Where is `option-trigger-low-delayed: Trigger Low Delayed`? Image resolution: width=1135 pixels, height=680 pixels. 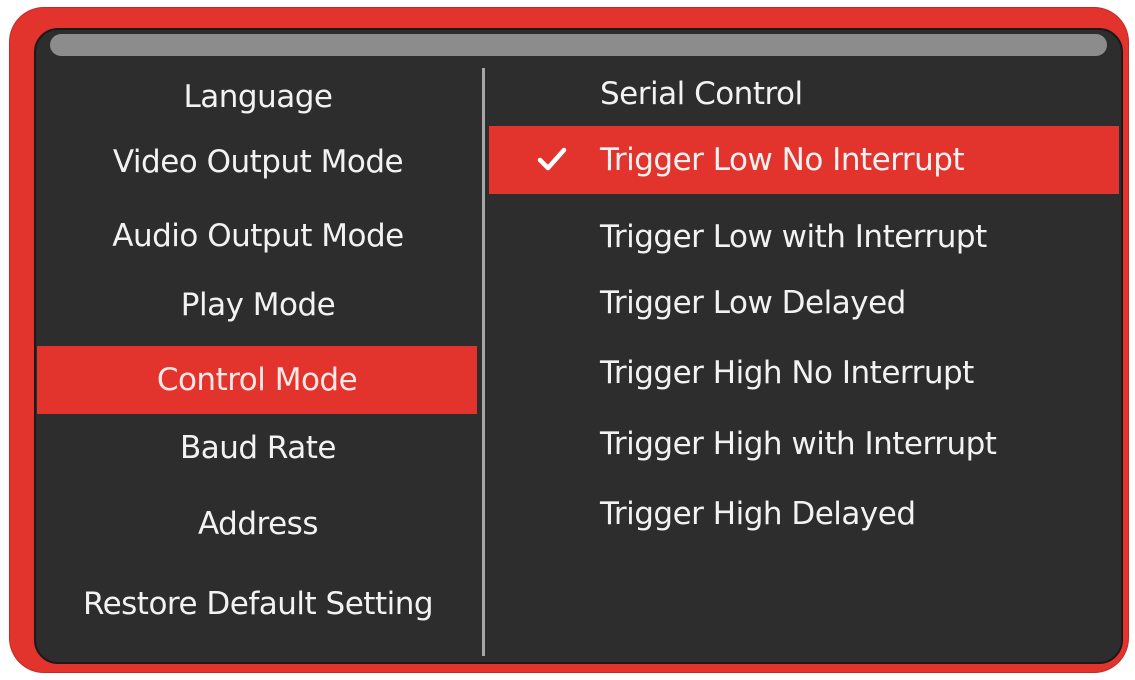
option-trigger-low-delayed: Trigger Low Delayed is located at coordinates (753, 303).